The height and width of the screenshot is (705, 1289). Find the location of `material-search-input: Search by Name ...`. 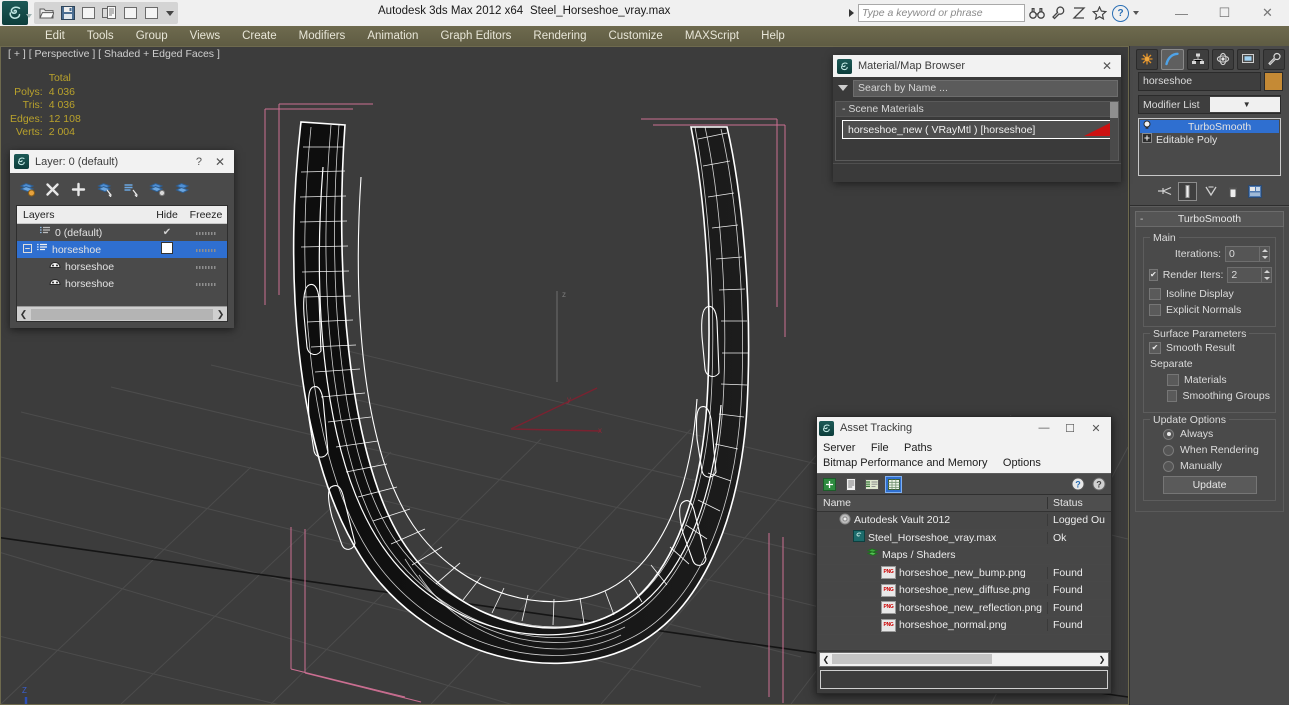

material-search-input: Search by Name ... is located at coordinates (985, 88).